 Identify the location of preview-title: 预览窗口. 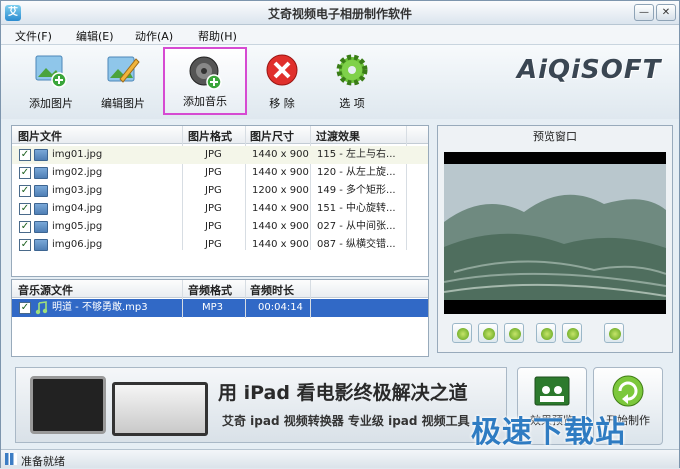
(555, 136).